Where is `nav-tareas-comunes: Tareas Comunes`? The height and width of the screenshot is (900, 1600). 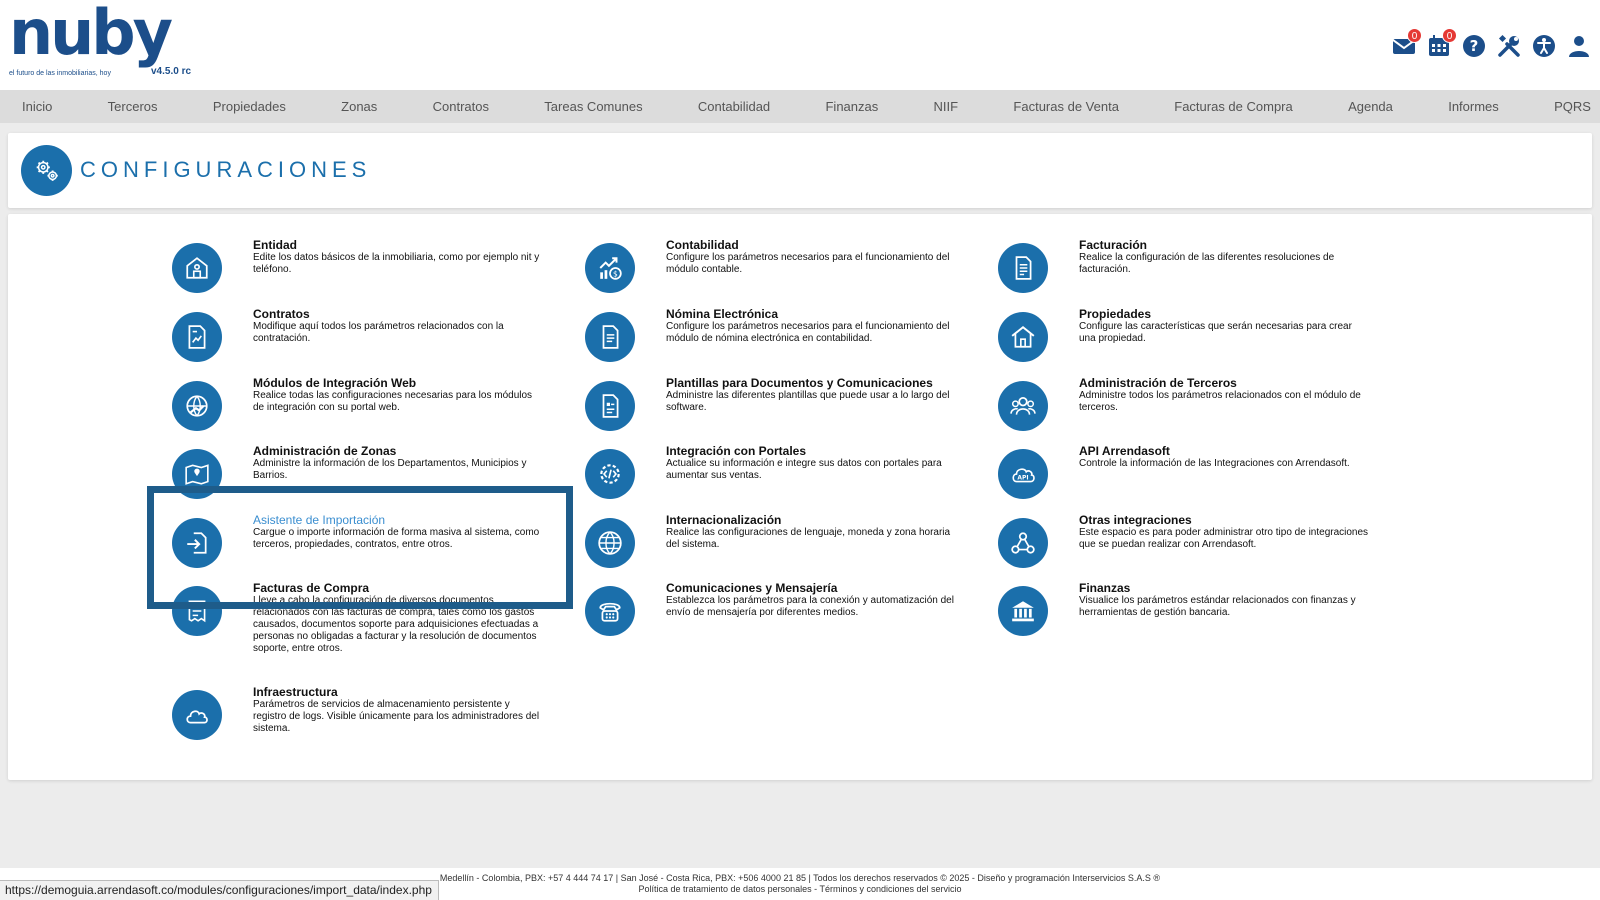
nav-tareas-comunes: Tareas Comunes is located at coordinates (593, 106).